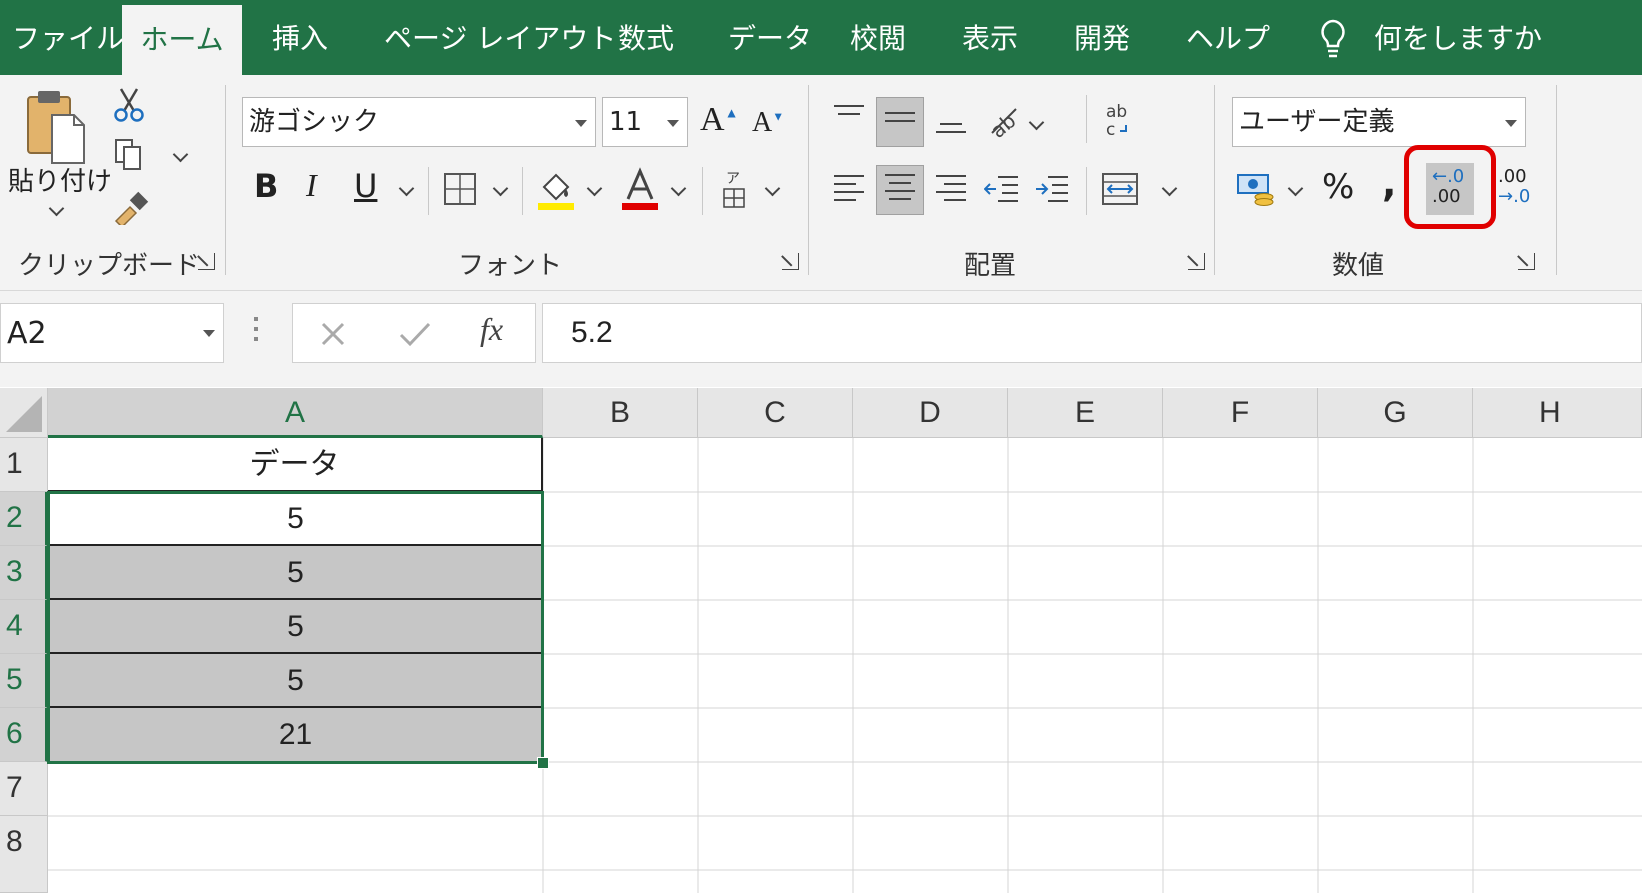 The image size is (1642, 893). I want to click on font-color-dropdown-chevron-icon, so click(678, 188).